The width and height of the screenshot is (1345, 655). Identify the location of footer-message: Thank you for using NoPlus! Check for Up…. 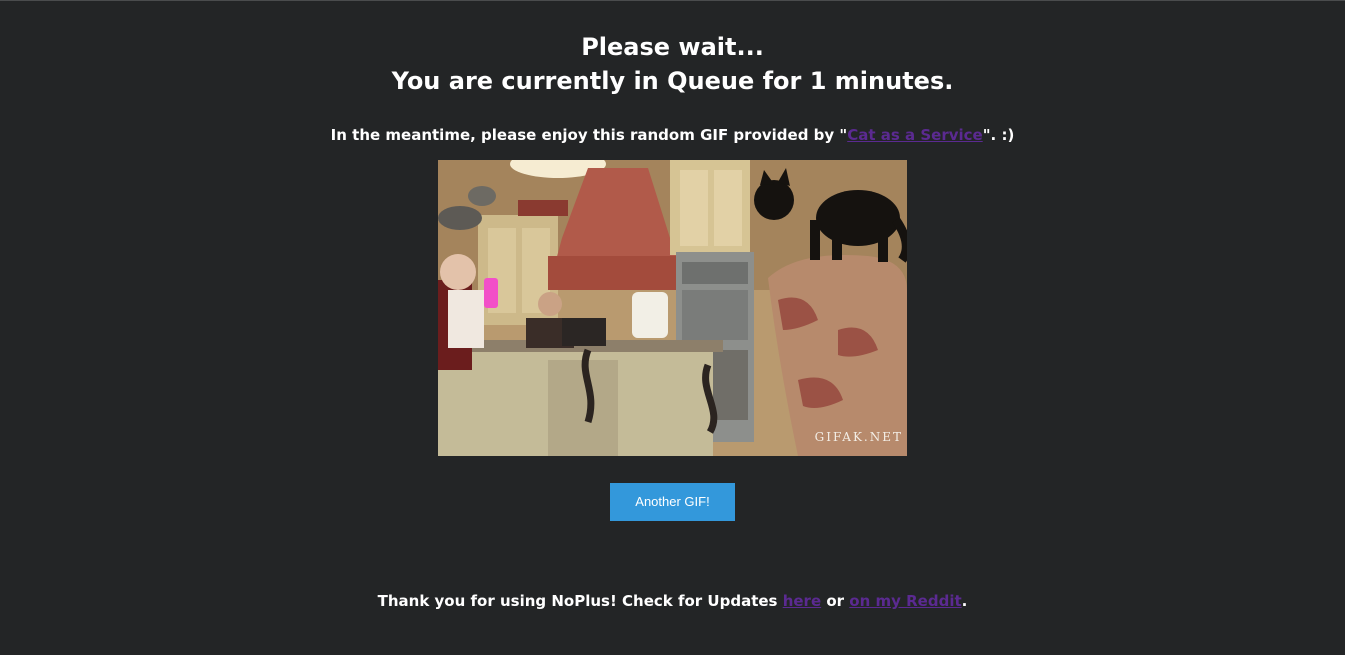
(672, 601).